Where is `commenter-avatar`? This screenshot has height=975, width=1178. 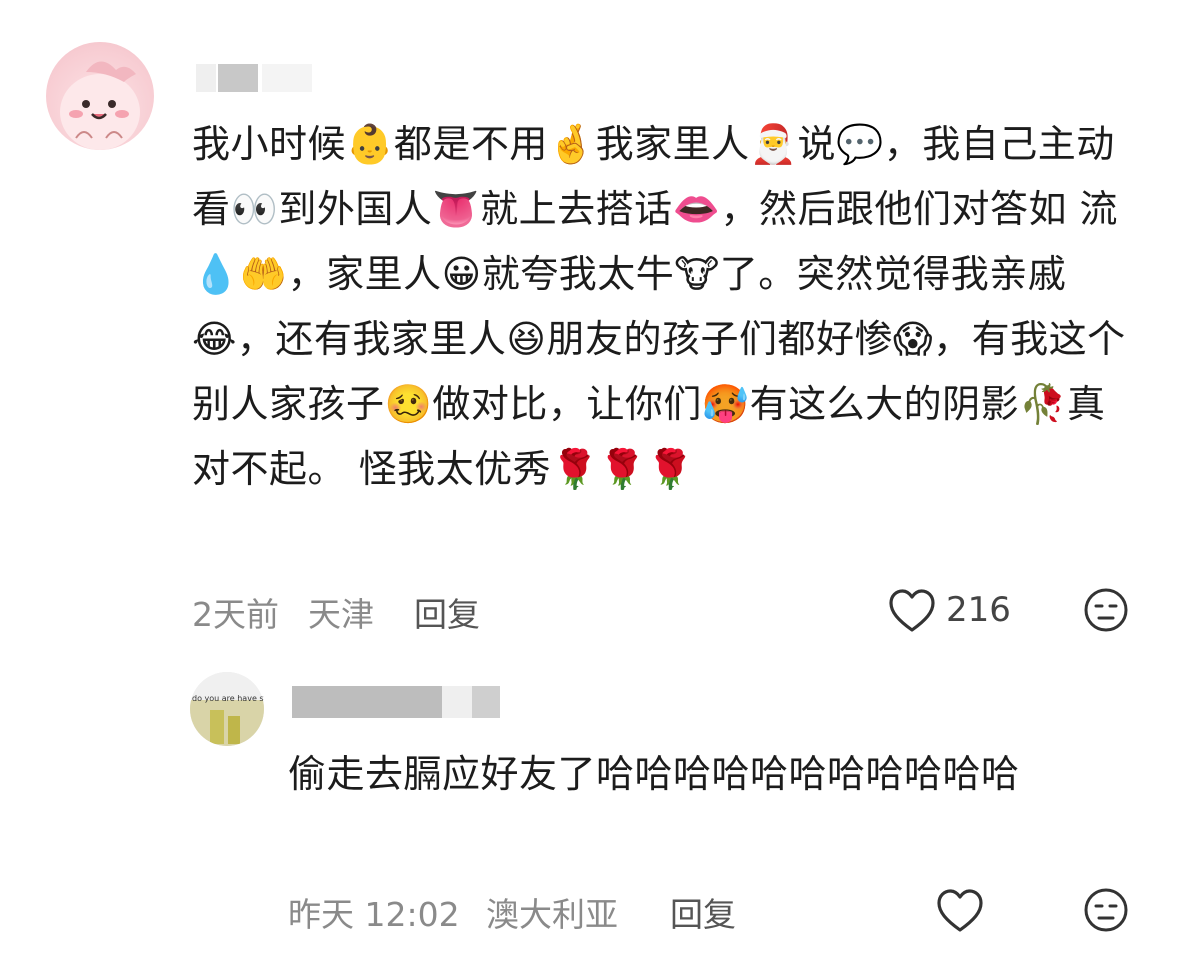 commenter-avatar is located at coordinates (100, 96).